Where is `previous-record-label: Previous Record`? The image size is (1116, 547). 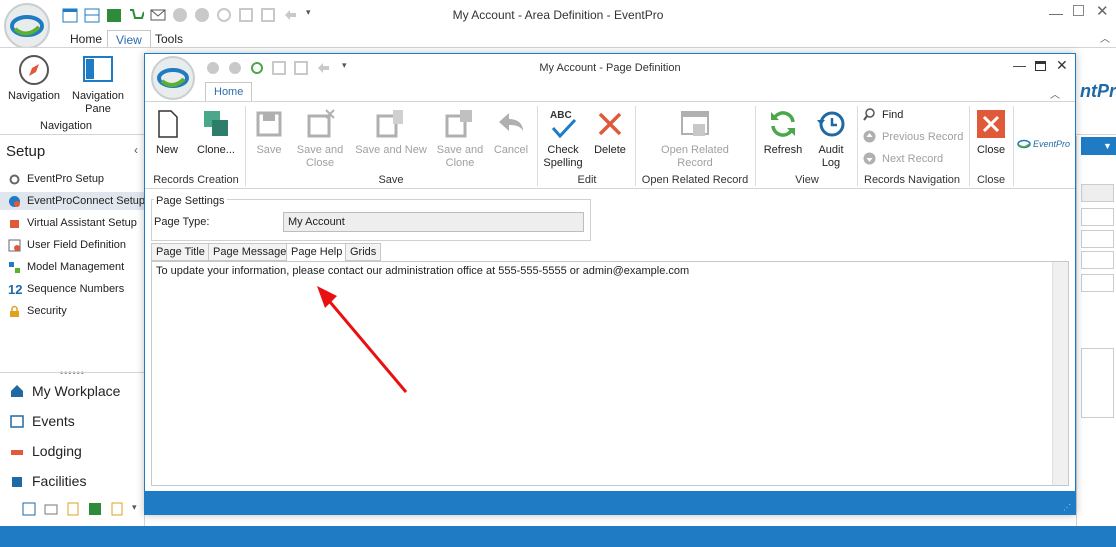
previous-record-label: Previous Record is located at coordinates (923, 136).